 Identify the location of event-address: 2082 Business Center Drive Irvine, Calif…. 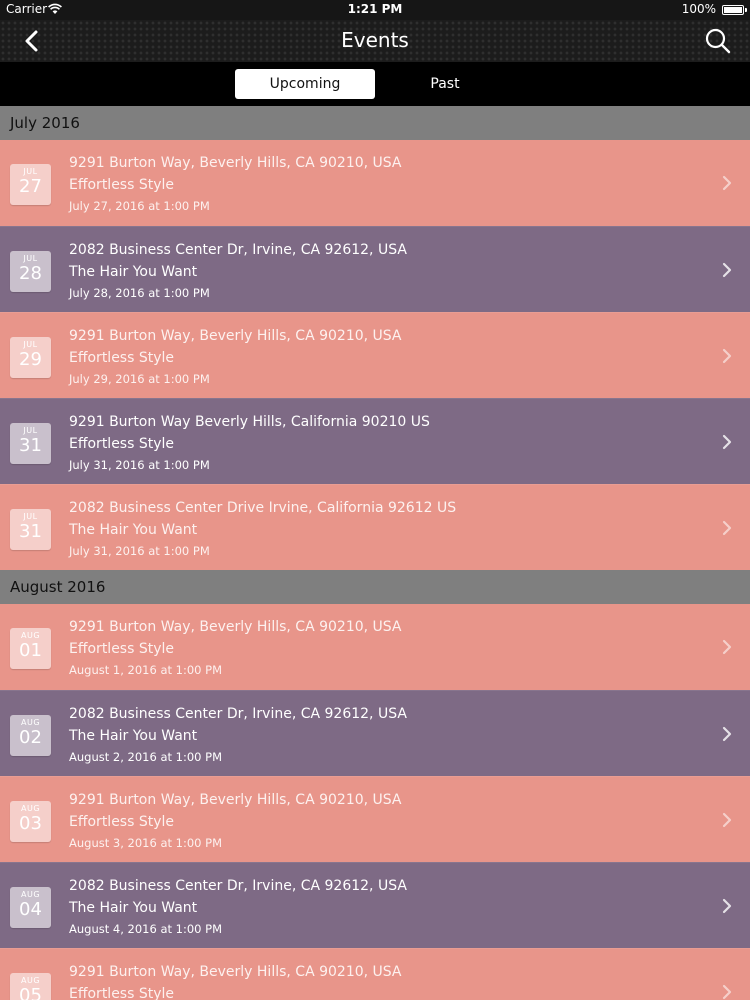
(263, 508).